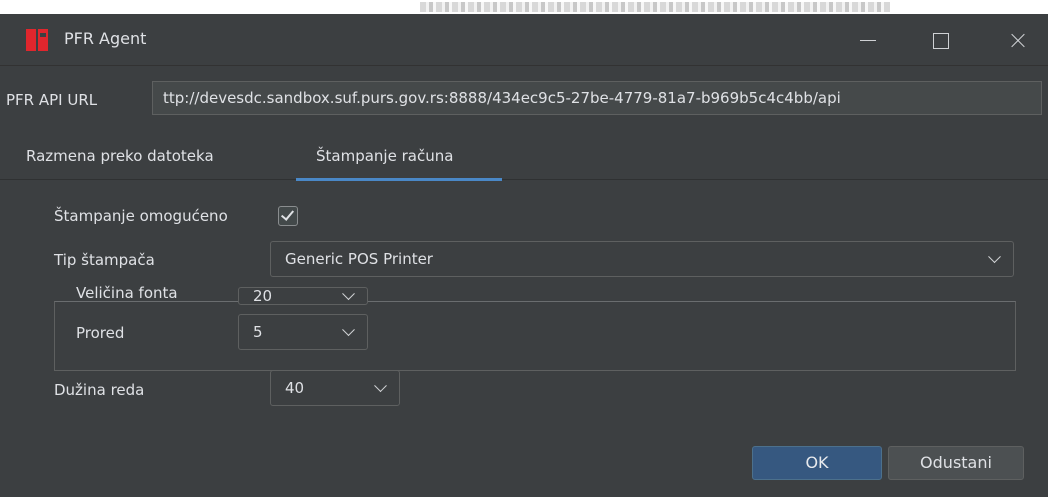 The width and height of the screenshot is (1048, 497). What do you see at coordinates (868, 40) in the screenshot?
I see `minimize-icon` at bounding box center [868, 40].